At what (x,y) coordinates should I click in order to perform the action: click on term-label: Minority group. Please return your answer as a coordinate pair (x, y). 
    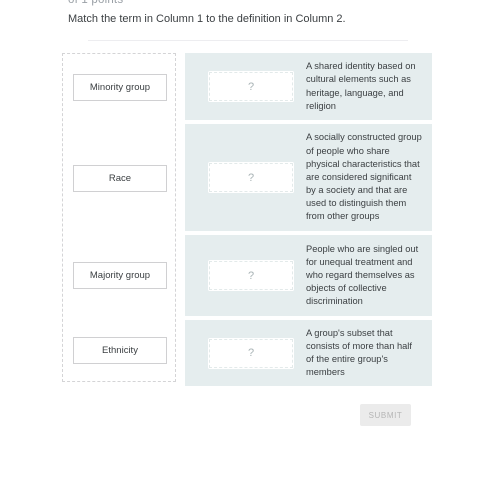
    Looking at the image, I should click on (120, 87).